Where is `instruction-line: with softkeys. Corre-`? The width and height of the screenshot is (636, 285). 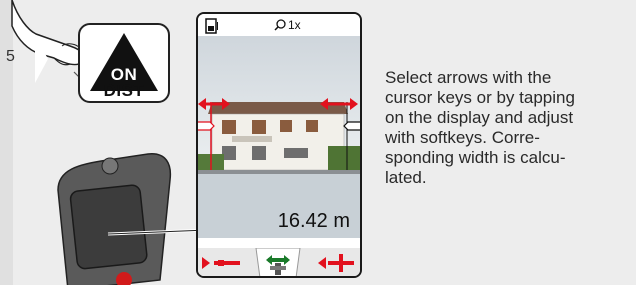 instruction-line: with softkeys. Corre- is located at coordinates (462, 137).